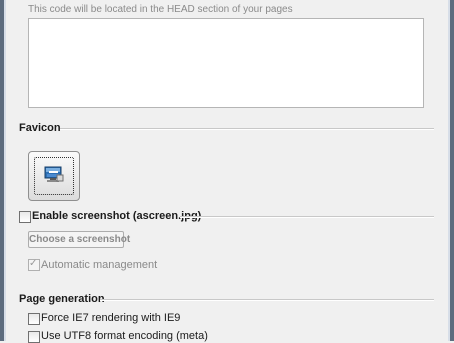 The width and height of the screenshot is (454, 343). What do you see at coordinates (267, 300) in the screenshot?
I see `page-generation-section-divider` at bounding box center [267, 300].